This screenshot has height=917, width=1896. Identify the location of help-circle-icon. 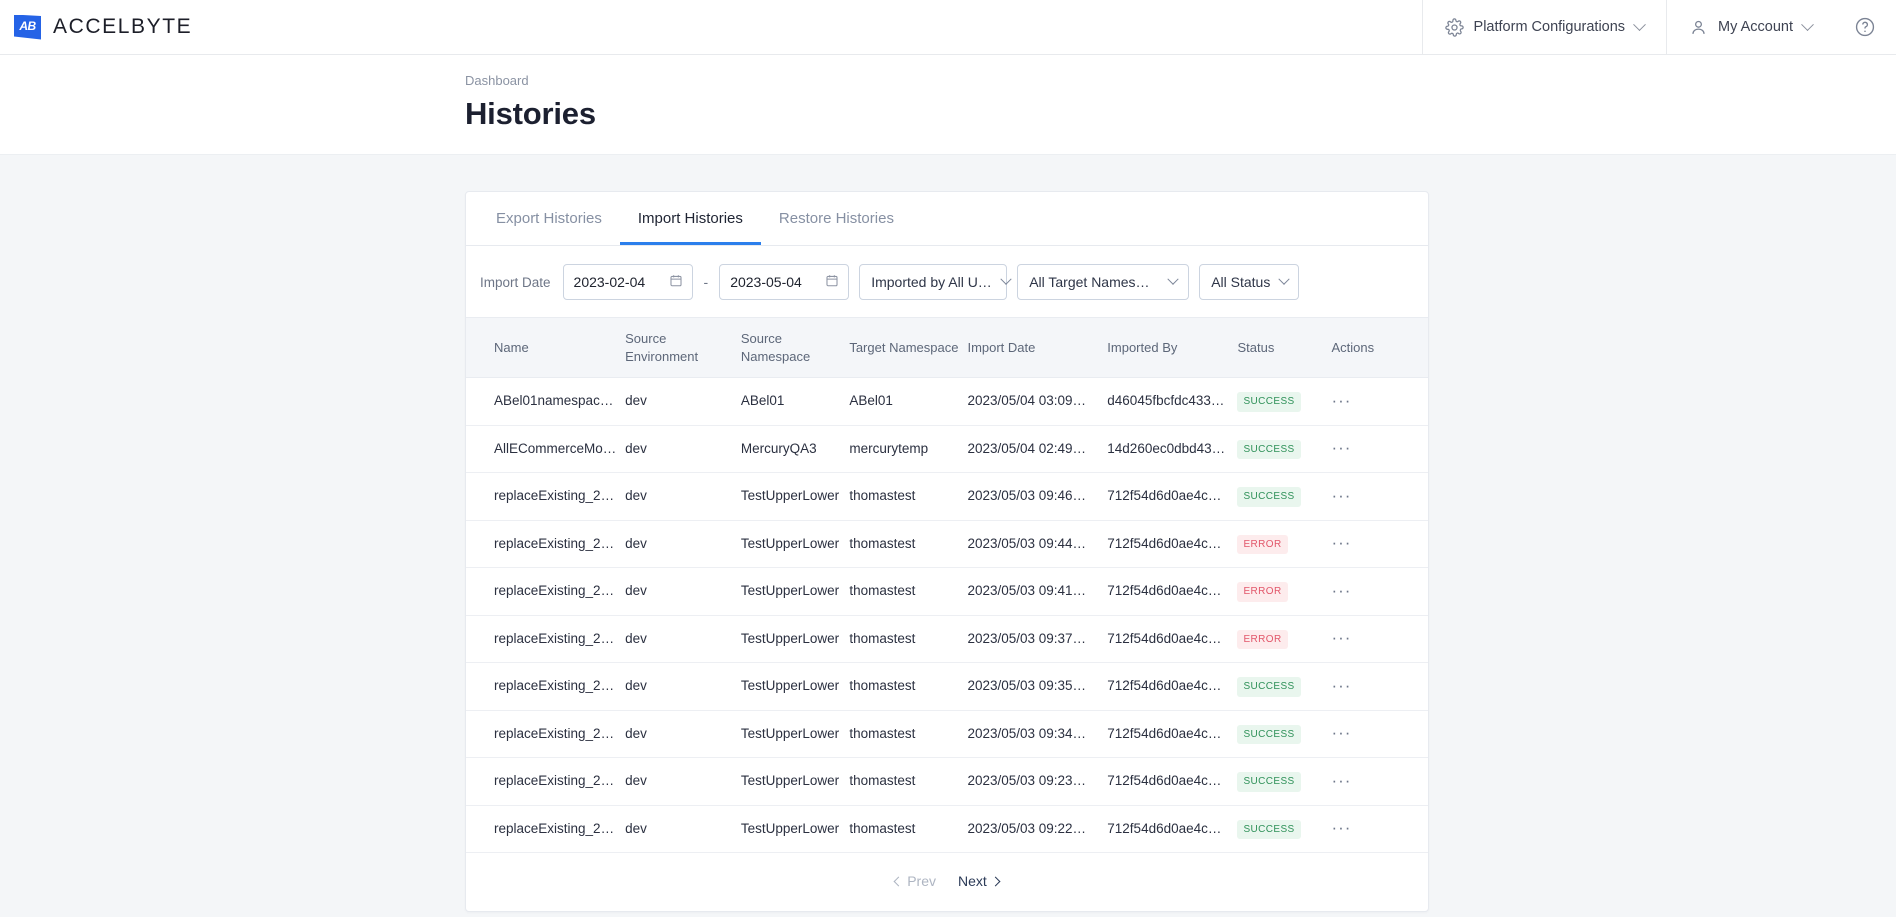
(1865, 27).